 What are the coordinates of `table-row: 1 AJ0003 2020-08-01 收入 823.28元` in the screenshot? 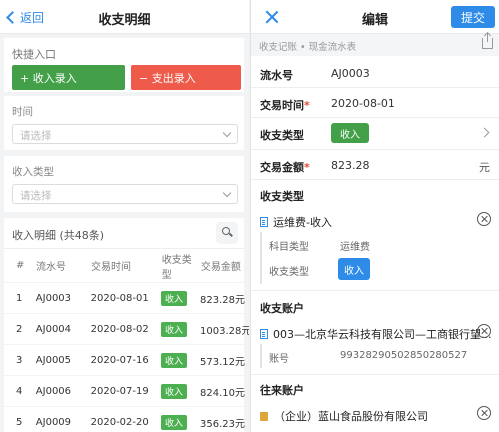 It's located at (124, 297).